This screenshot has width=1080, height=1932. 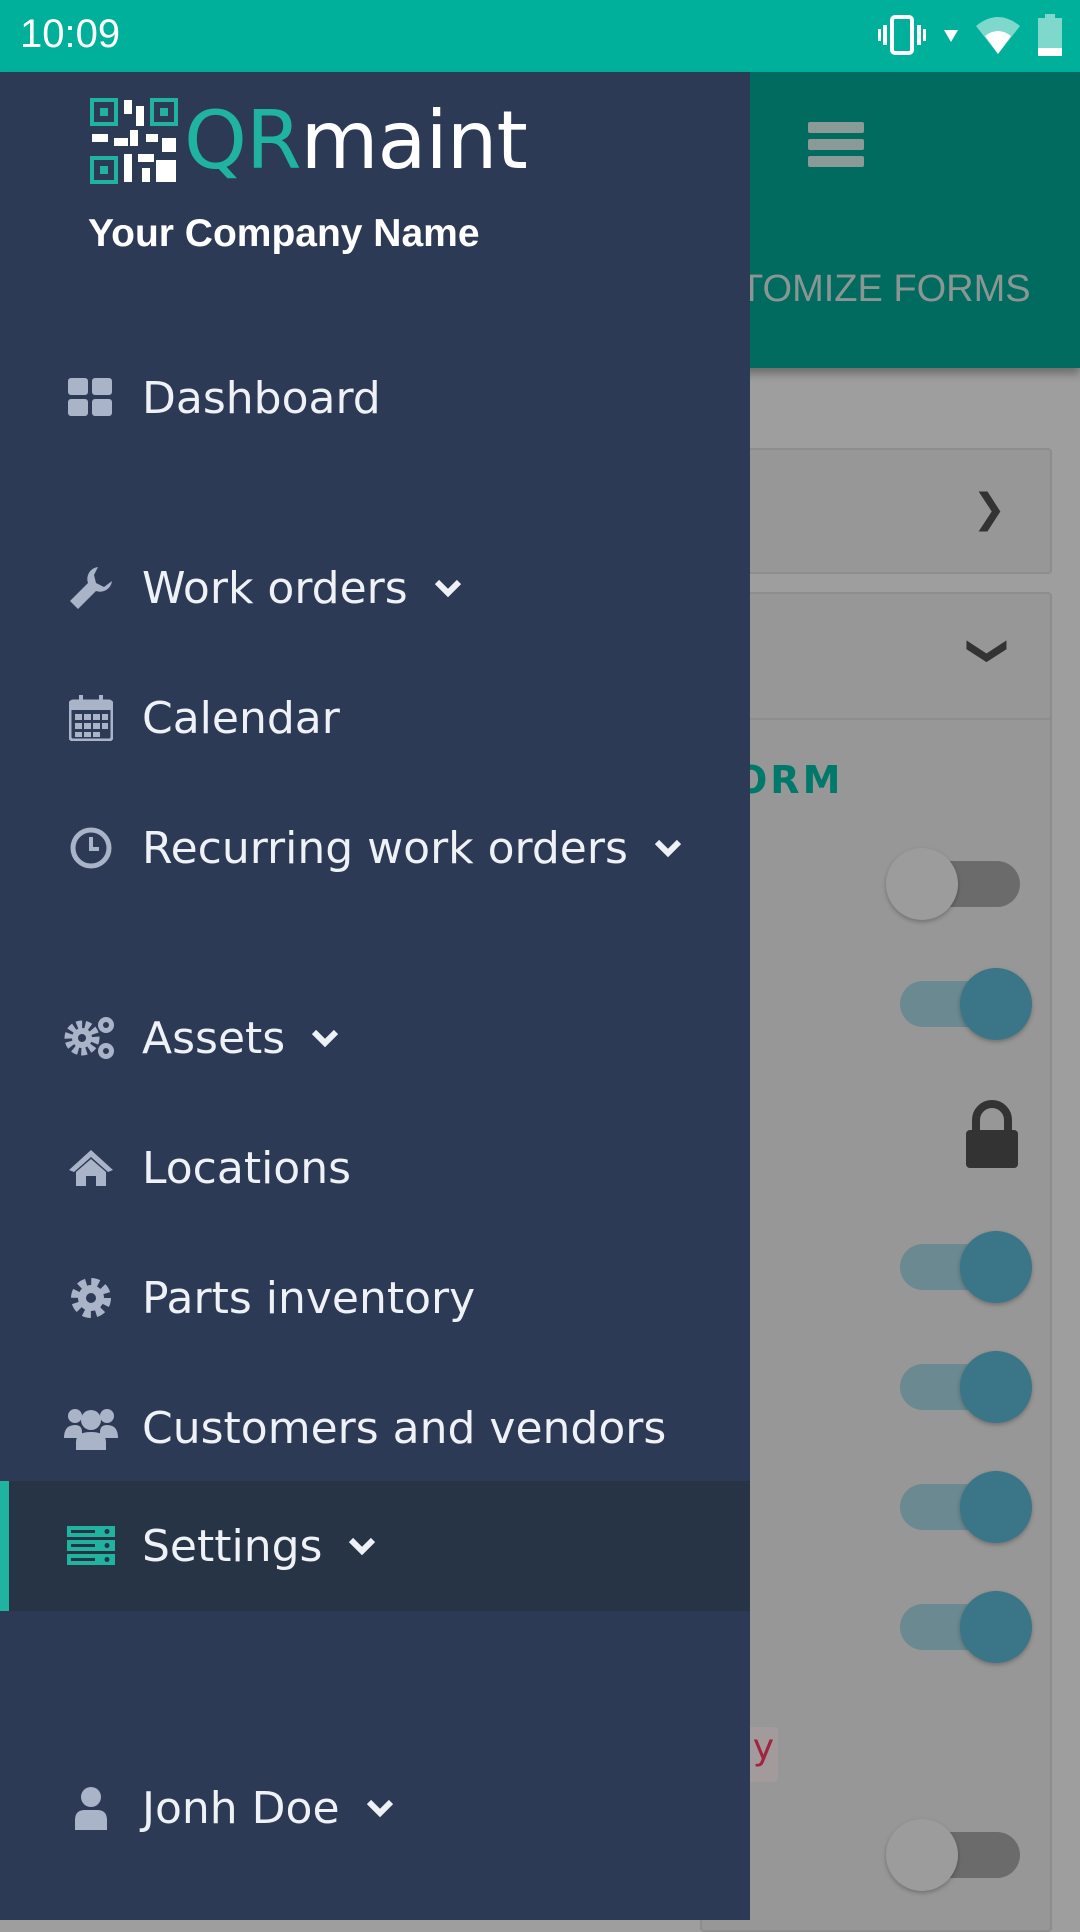 I want to click on qr-code-icon, so click(x=134, y=140).